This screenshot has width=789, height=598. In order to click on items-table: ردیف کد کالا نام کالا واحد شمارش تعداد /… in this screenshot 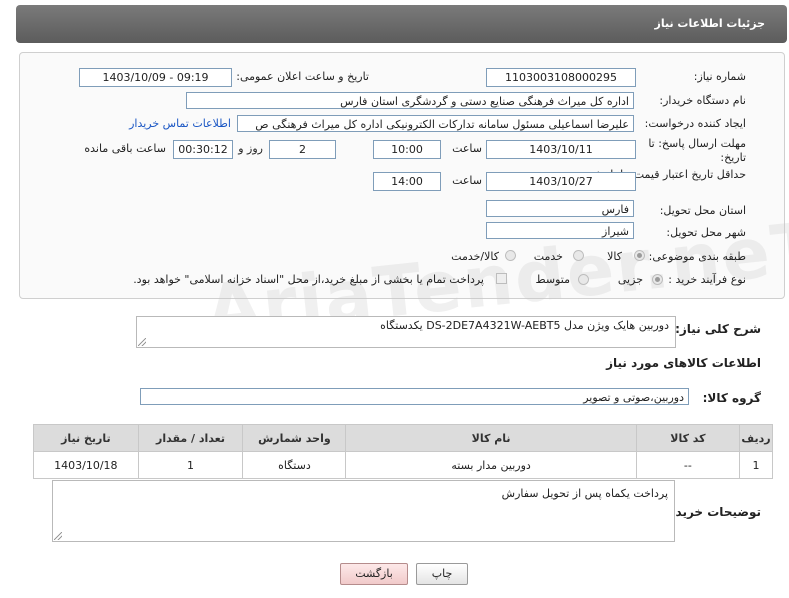, I will do `click(403, 451)`.